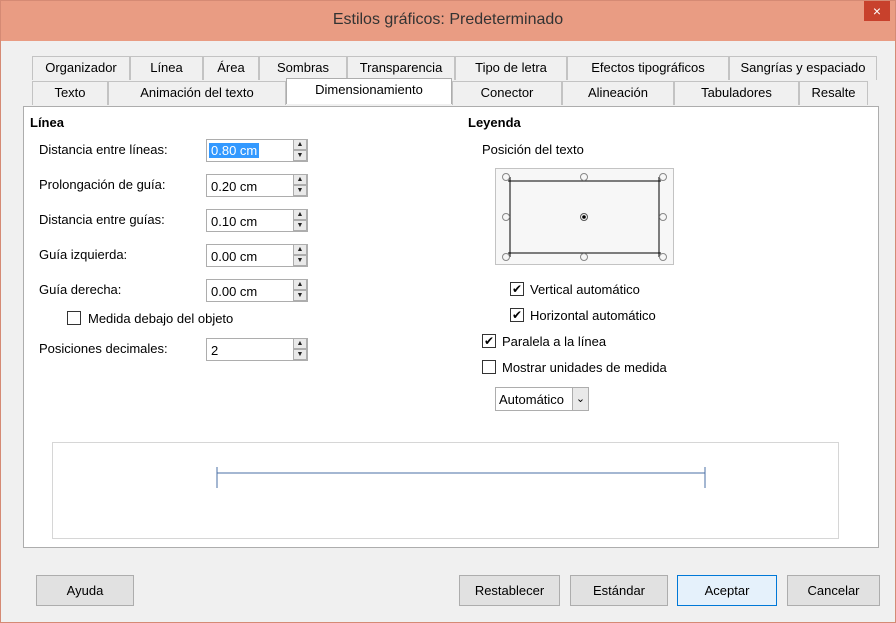  I want to click on tab-tabuladores: Tabuladores, so click(736, 93).